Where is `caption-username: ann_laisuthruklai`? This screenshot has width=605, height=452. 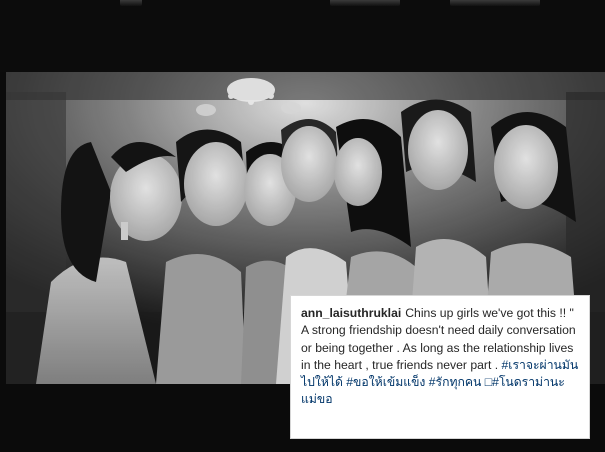
caption-username: ann_laisuthruklai is located at coordinates (351, 313).